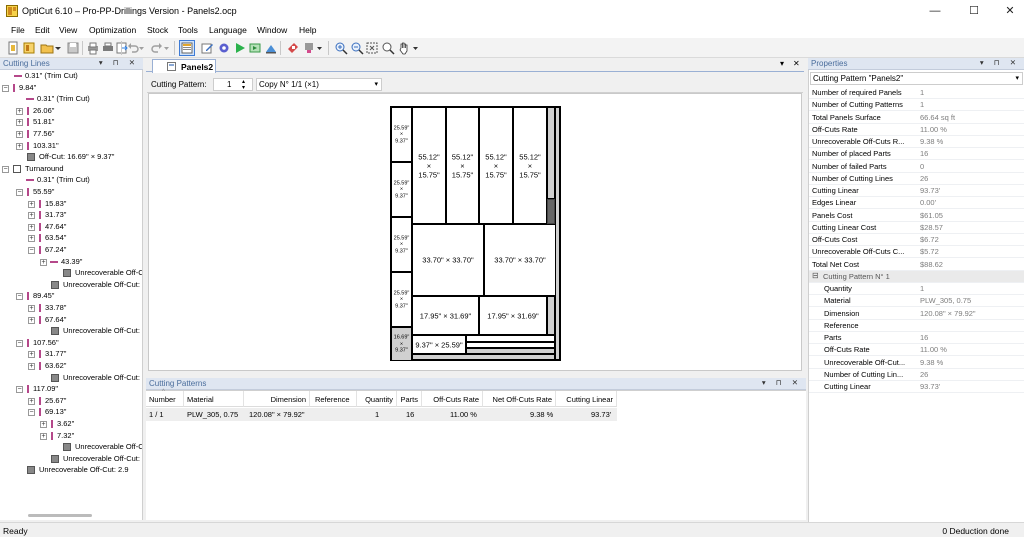  What do you see at coordinates (42, 30) in the screenshot?
I see `menu-edit: Edit` at bounding box center [42, 30].